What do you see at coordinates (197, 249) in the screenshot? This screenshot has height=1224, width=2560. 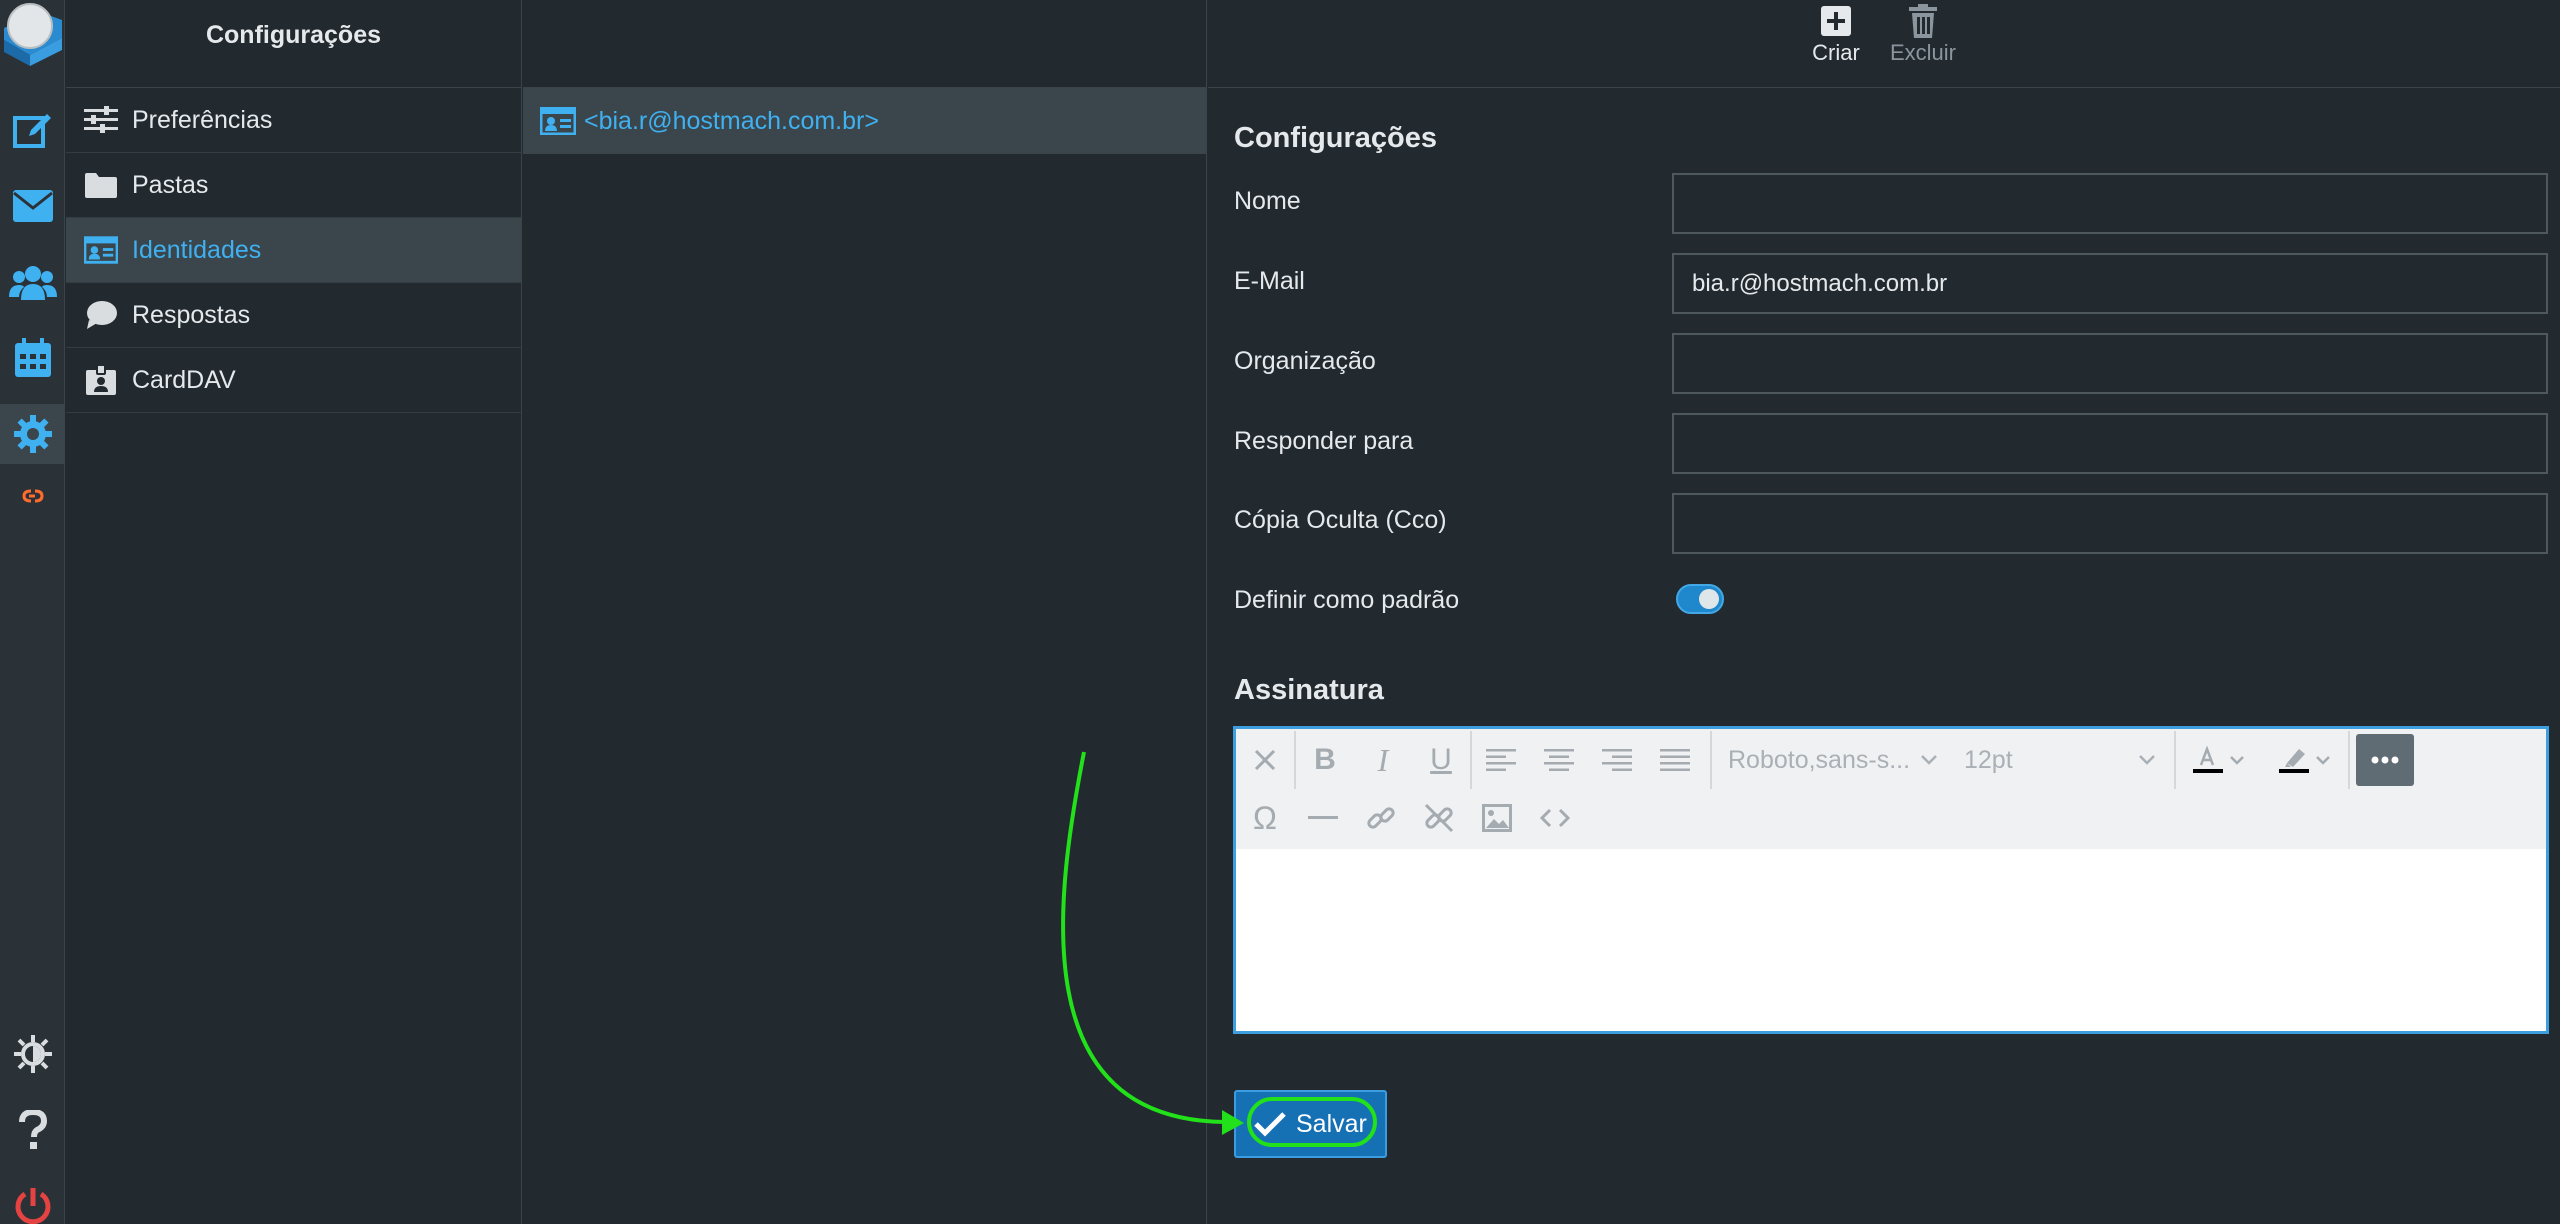 I see `sidebar-item-label: Identidades` at bounding box center [197, 249].